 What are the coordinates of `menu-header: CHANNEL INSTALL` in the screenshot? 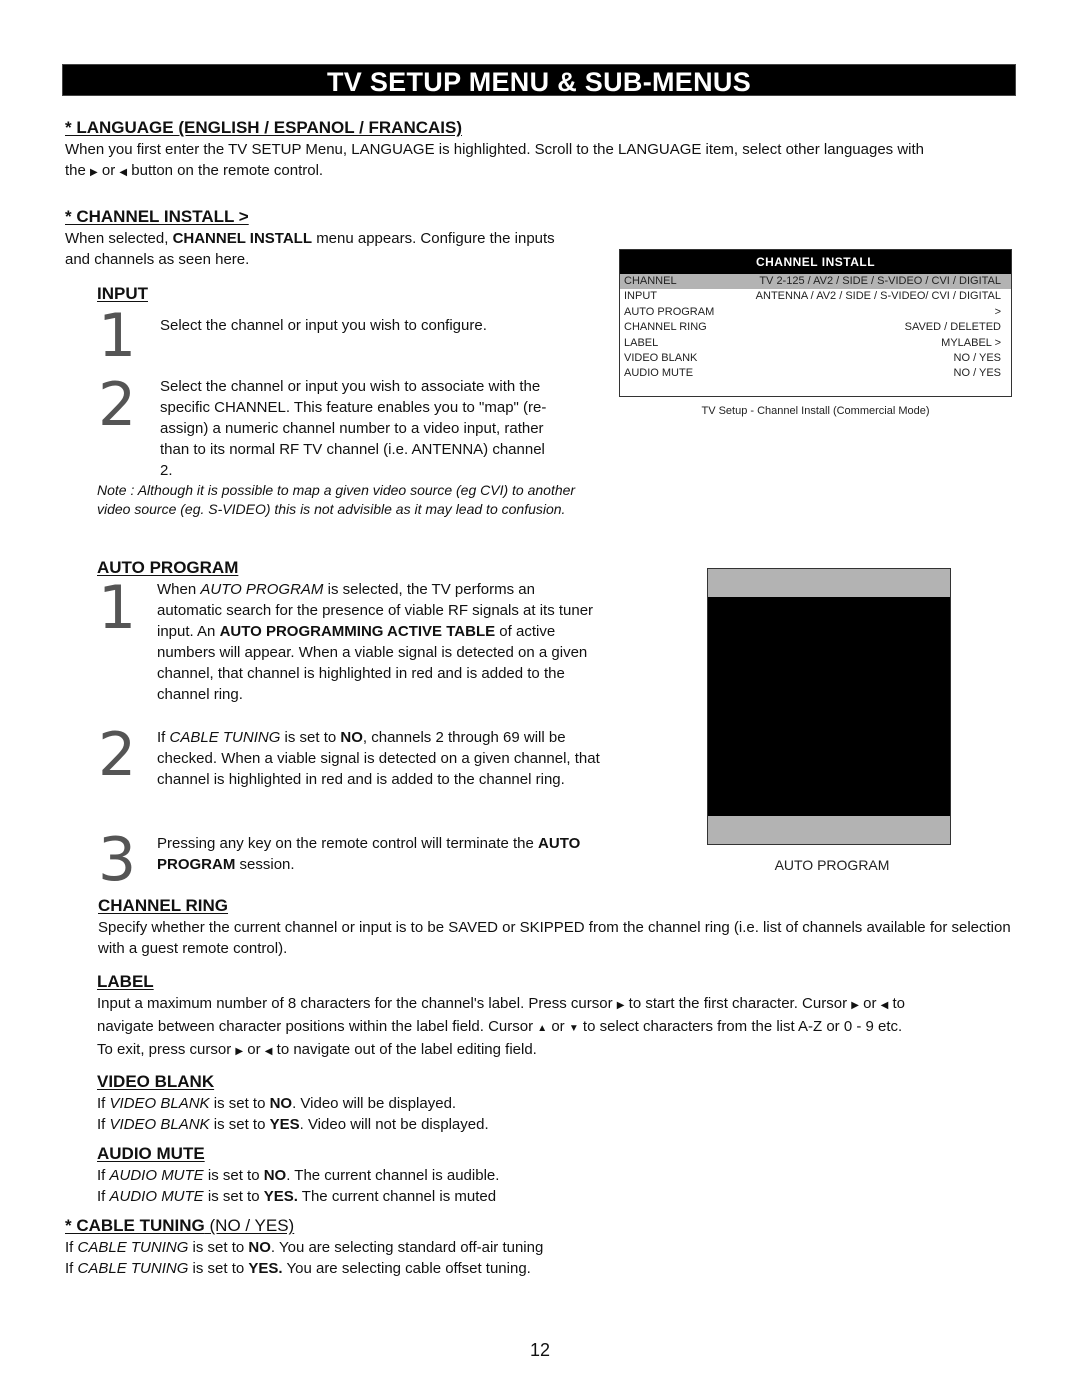 It's located at (815, 262).